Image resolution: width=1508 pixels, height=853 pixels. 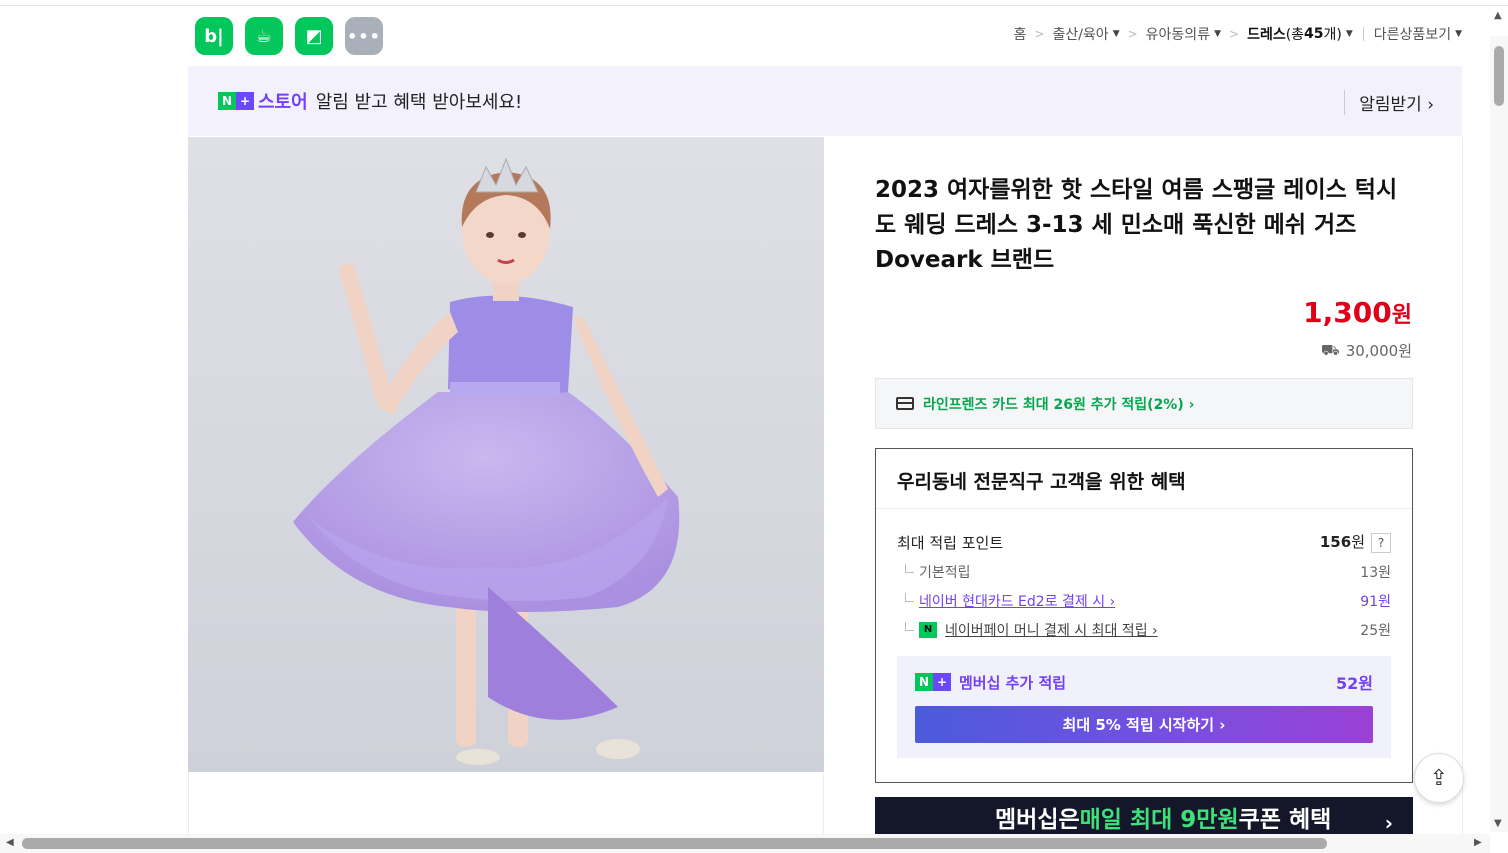 I want to click on max-points-value: 156원?, so click(x=1355, y=542).